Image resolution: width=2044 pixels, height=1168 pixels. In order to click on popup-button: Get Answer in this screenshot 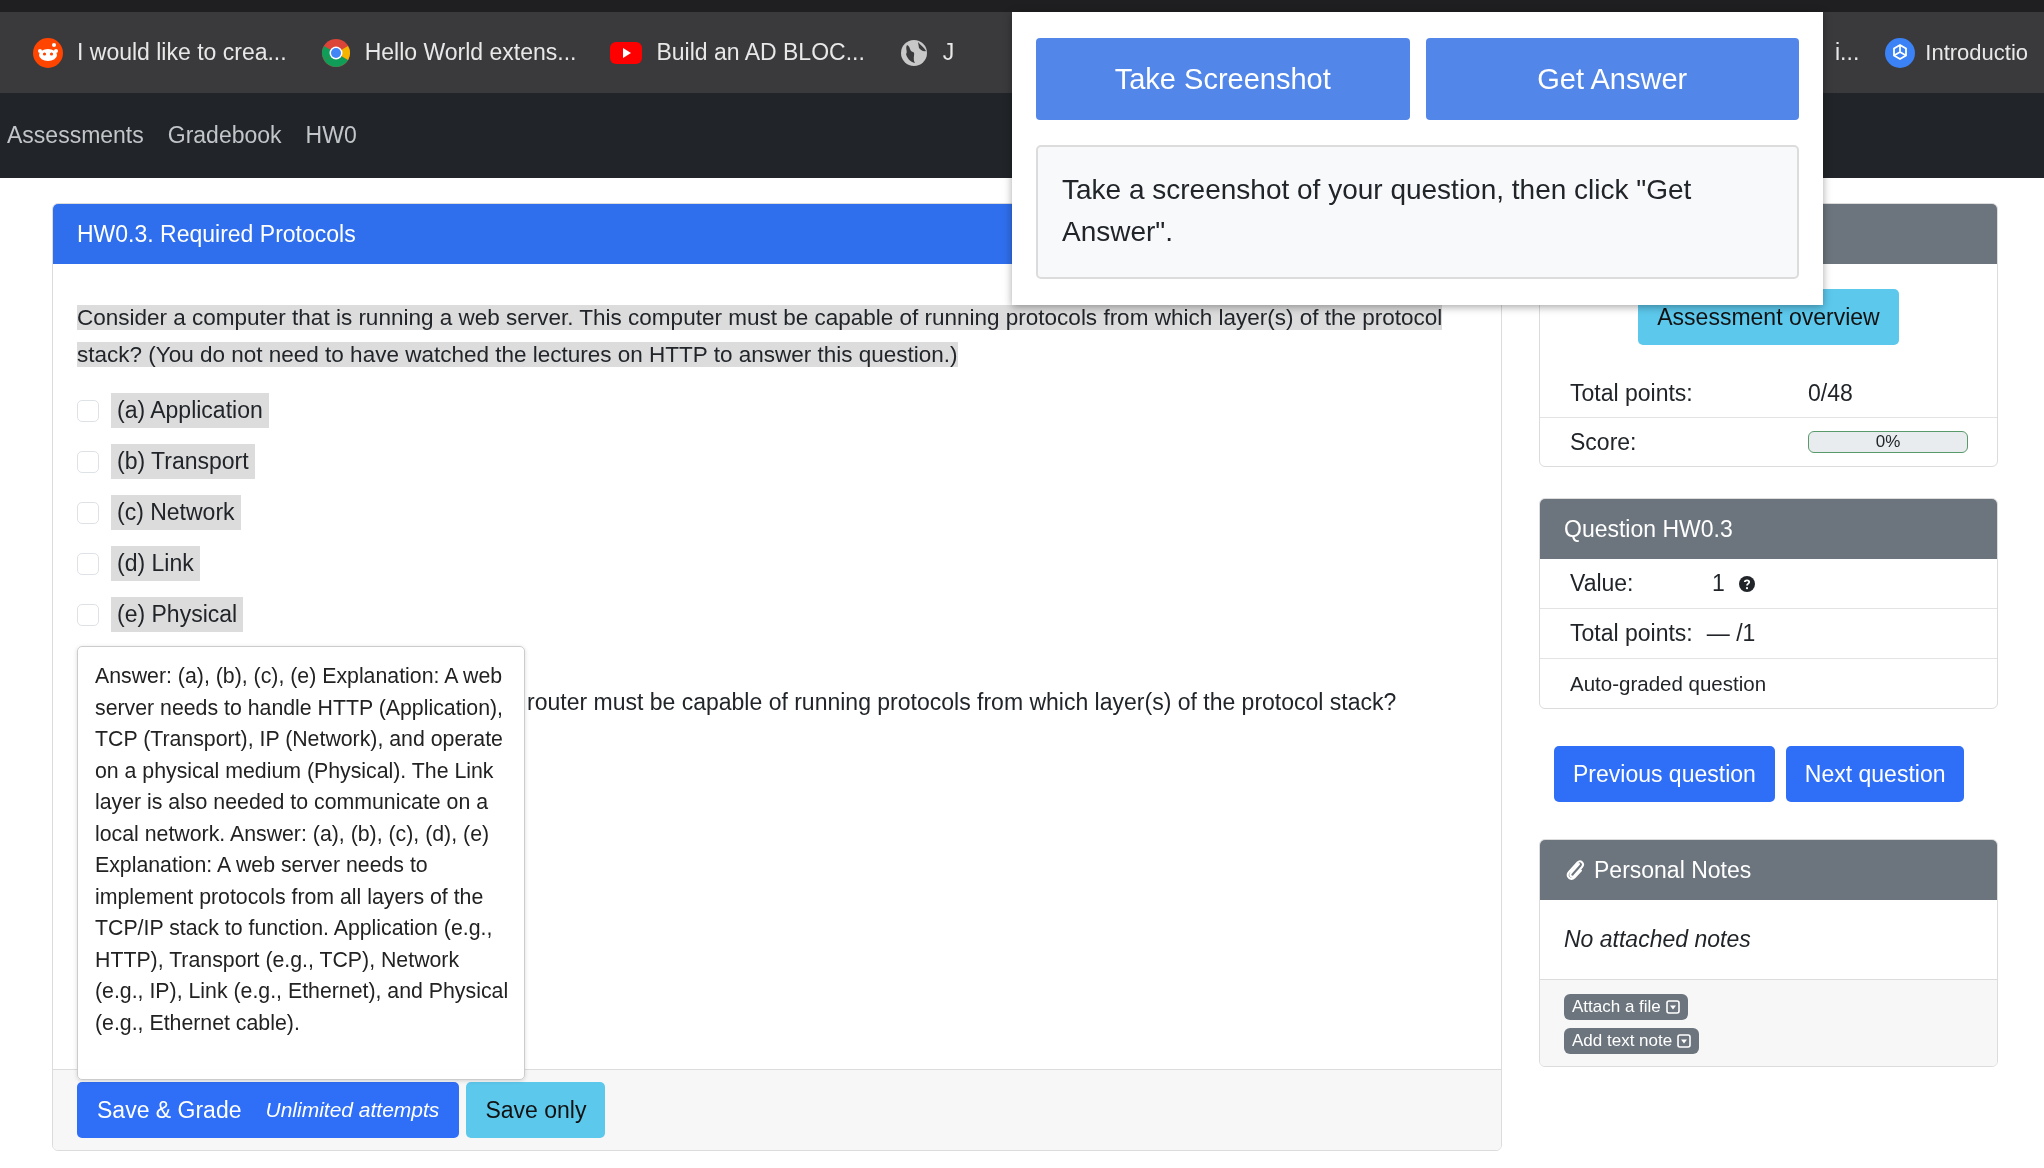, I will do `click(1612, 79)`.